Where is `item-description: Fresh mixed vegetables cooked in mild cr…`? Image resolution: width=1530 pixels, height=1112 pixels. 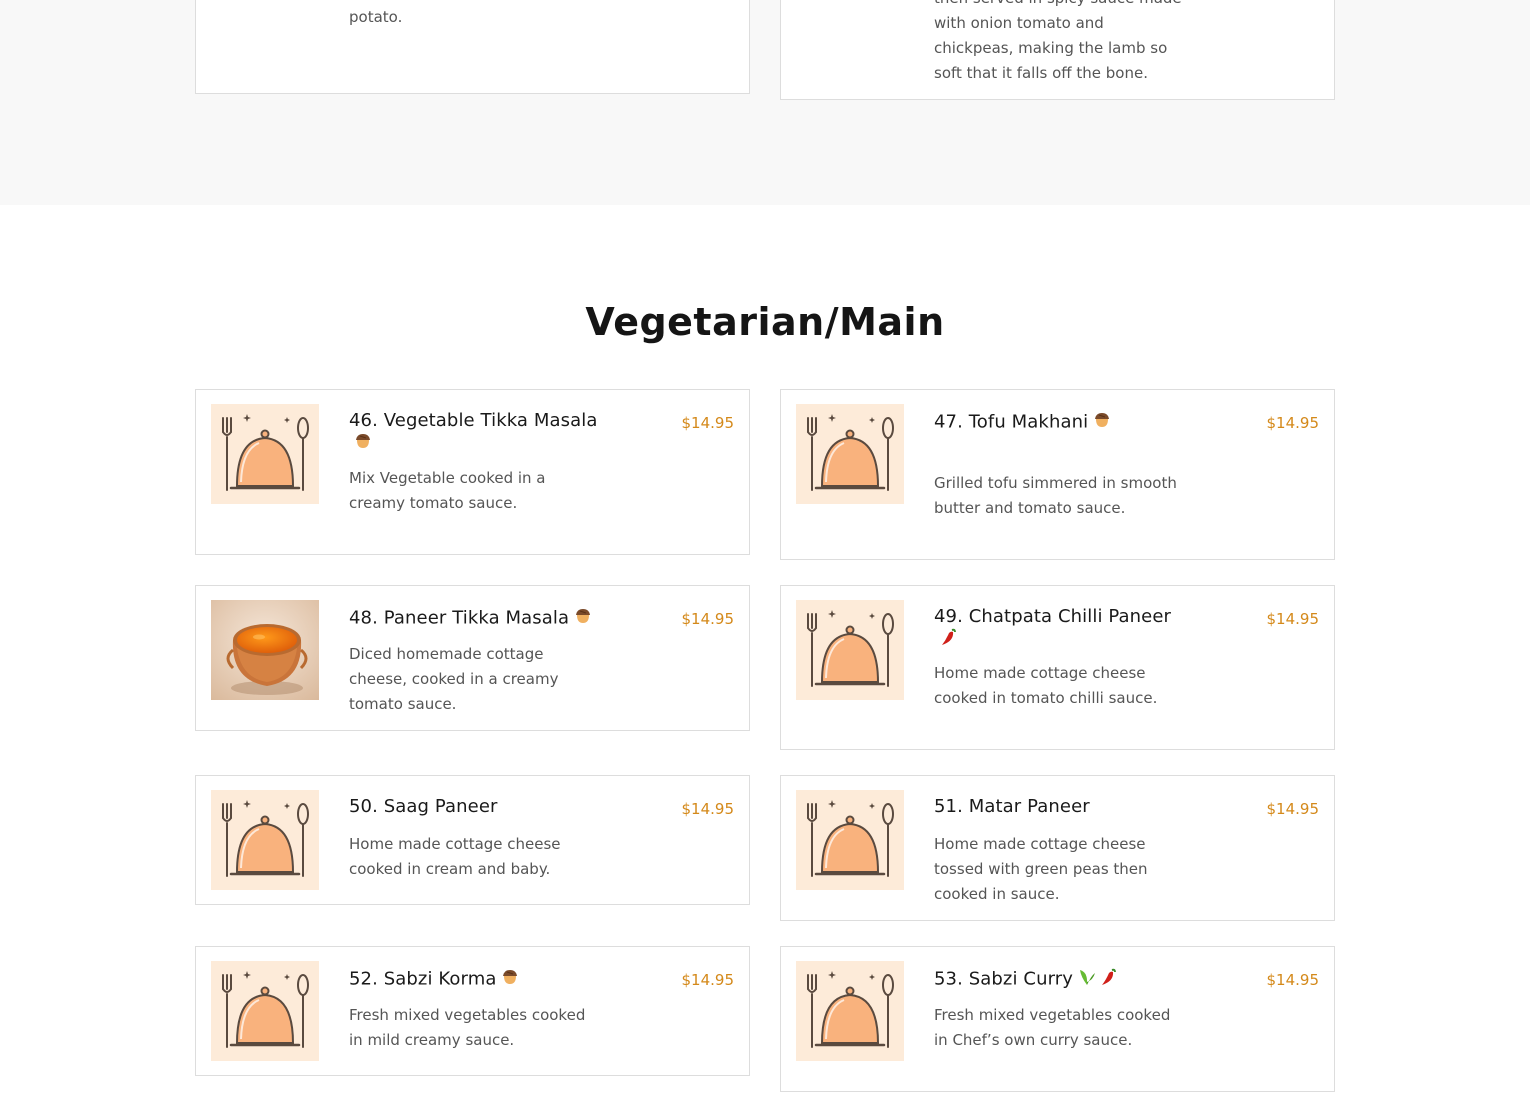 item-description: Fresh mixed vegetables cooked in mild cr… is located at coordinates (467, 1027).